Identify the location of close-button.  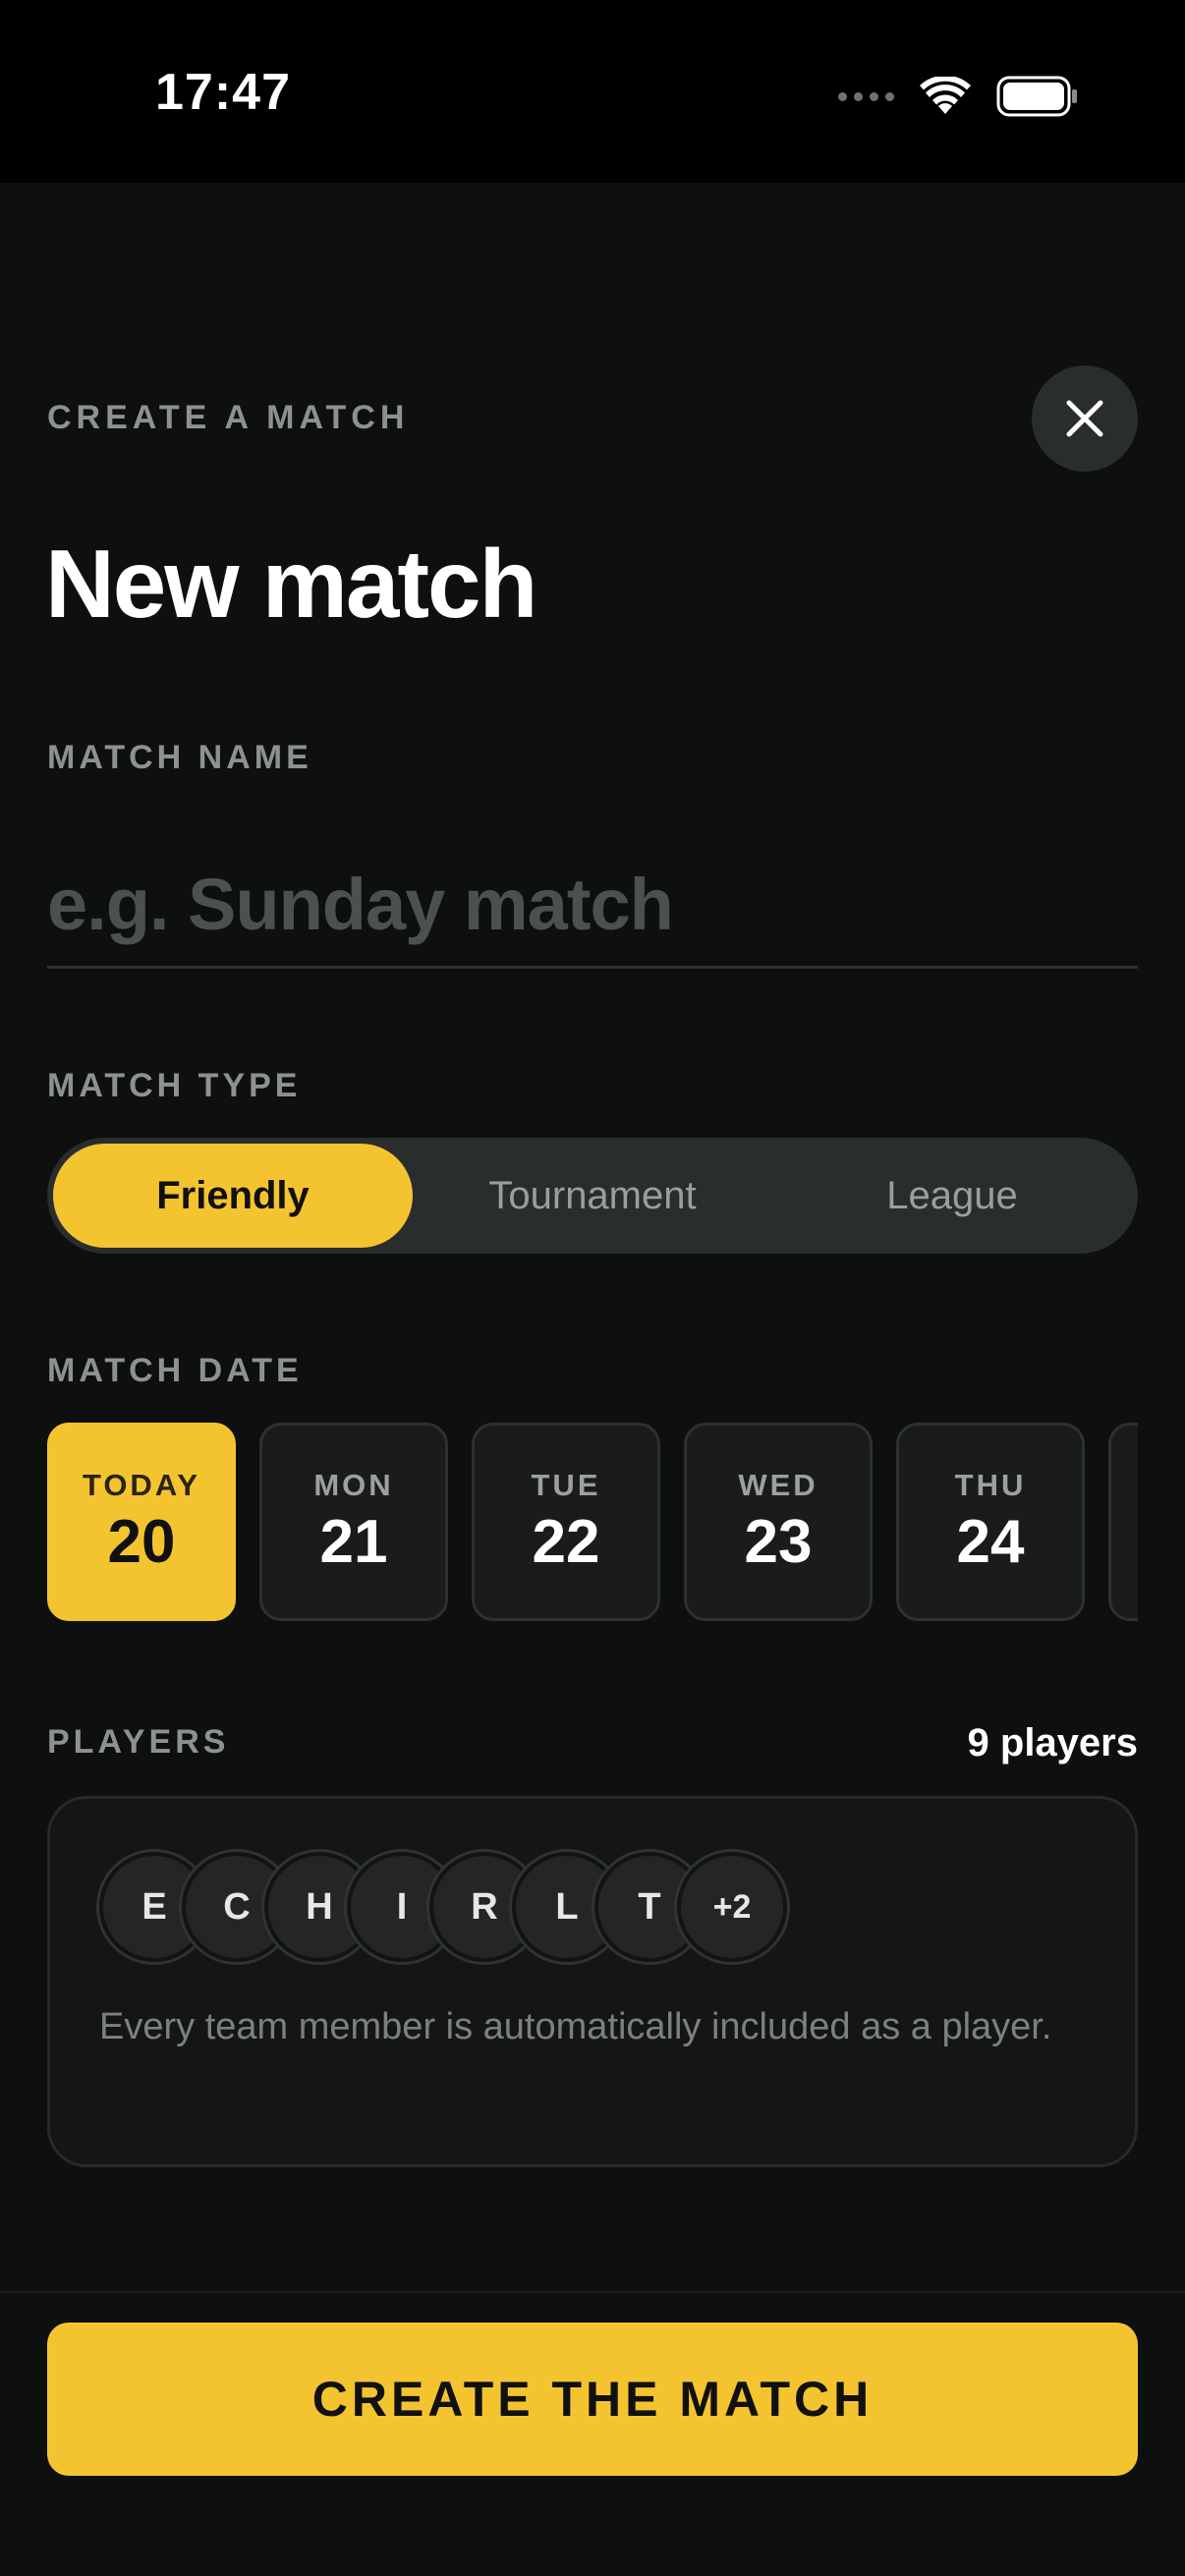
(1085, 418).